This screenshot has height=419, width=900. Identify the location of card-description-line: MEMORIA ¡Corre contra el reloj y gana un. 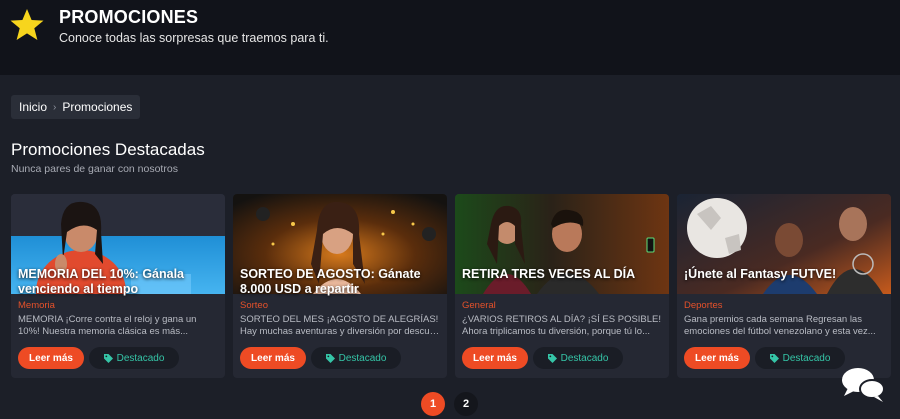
(107, 319).